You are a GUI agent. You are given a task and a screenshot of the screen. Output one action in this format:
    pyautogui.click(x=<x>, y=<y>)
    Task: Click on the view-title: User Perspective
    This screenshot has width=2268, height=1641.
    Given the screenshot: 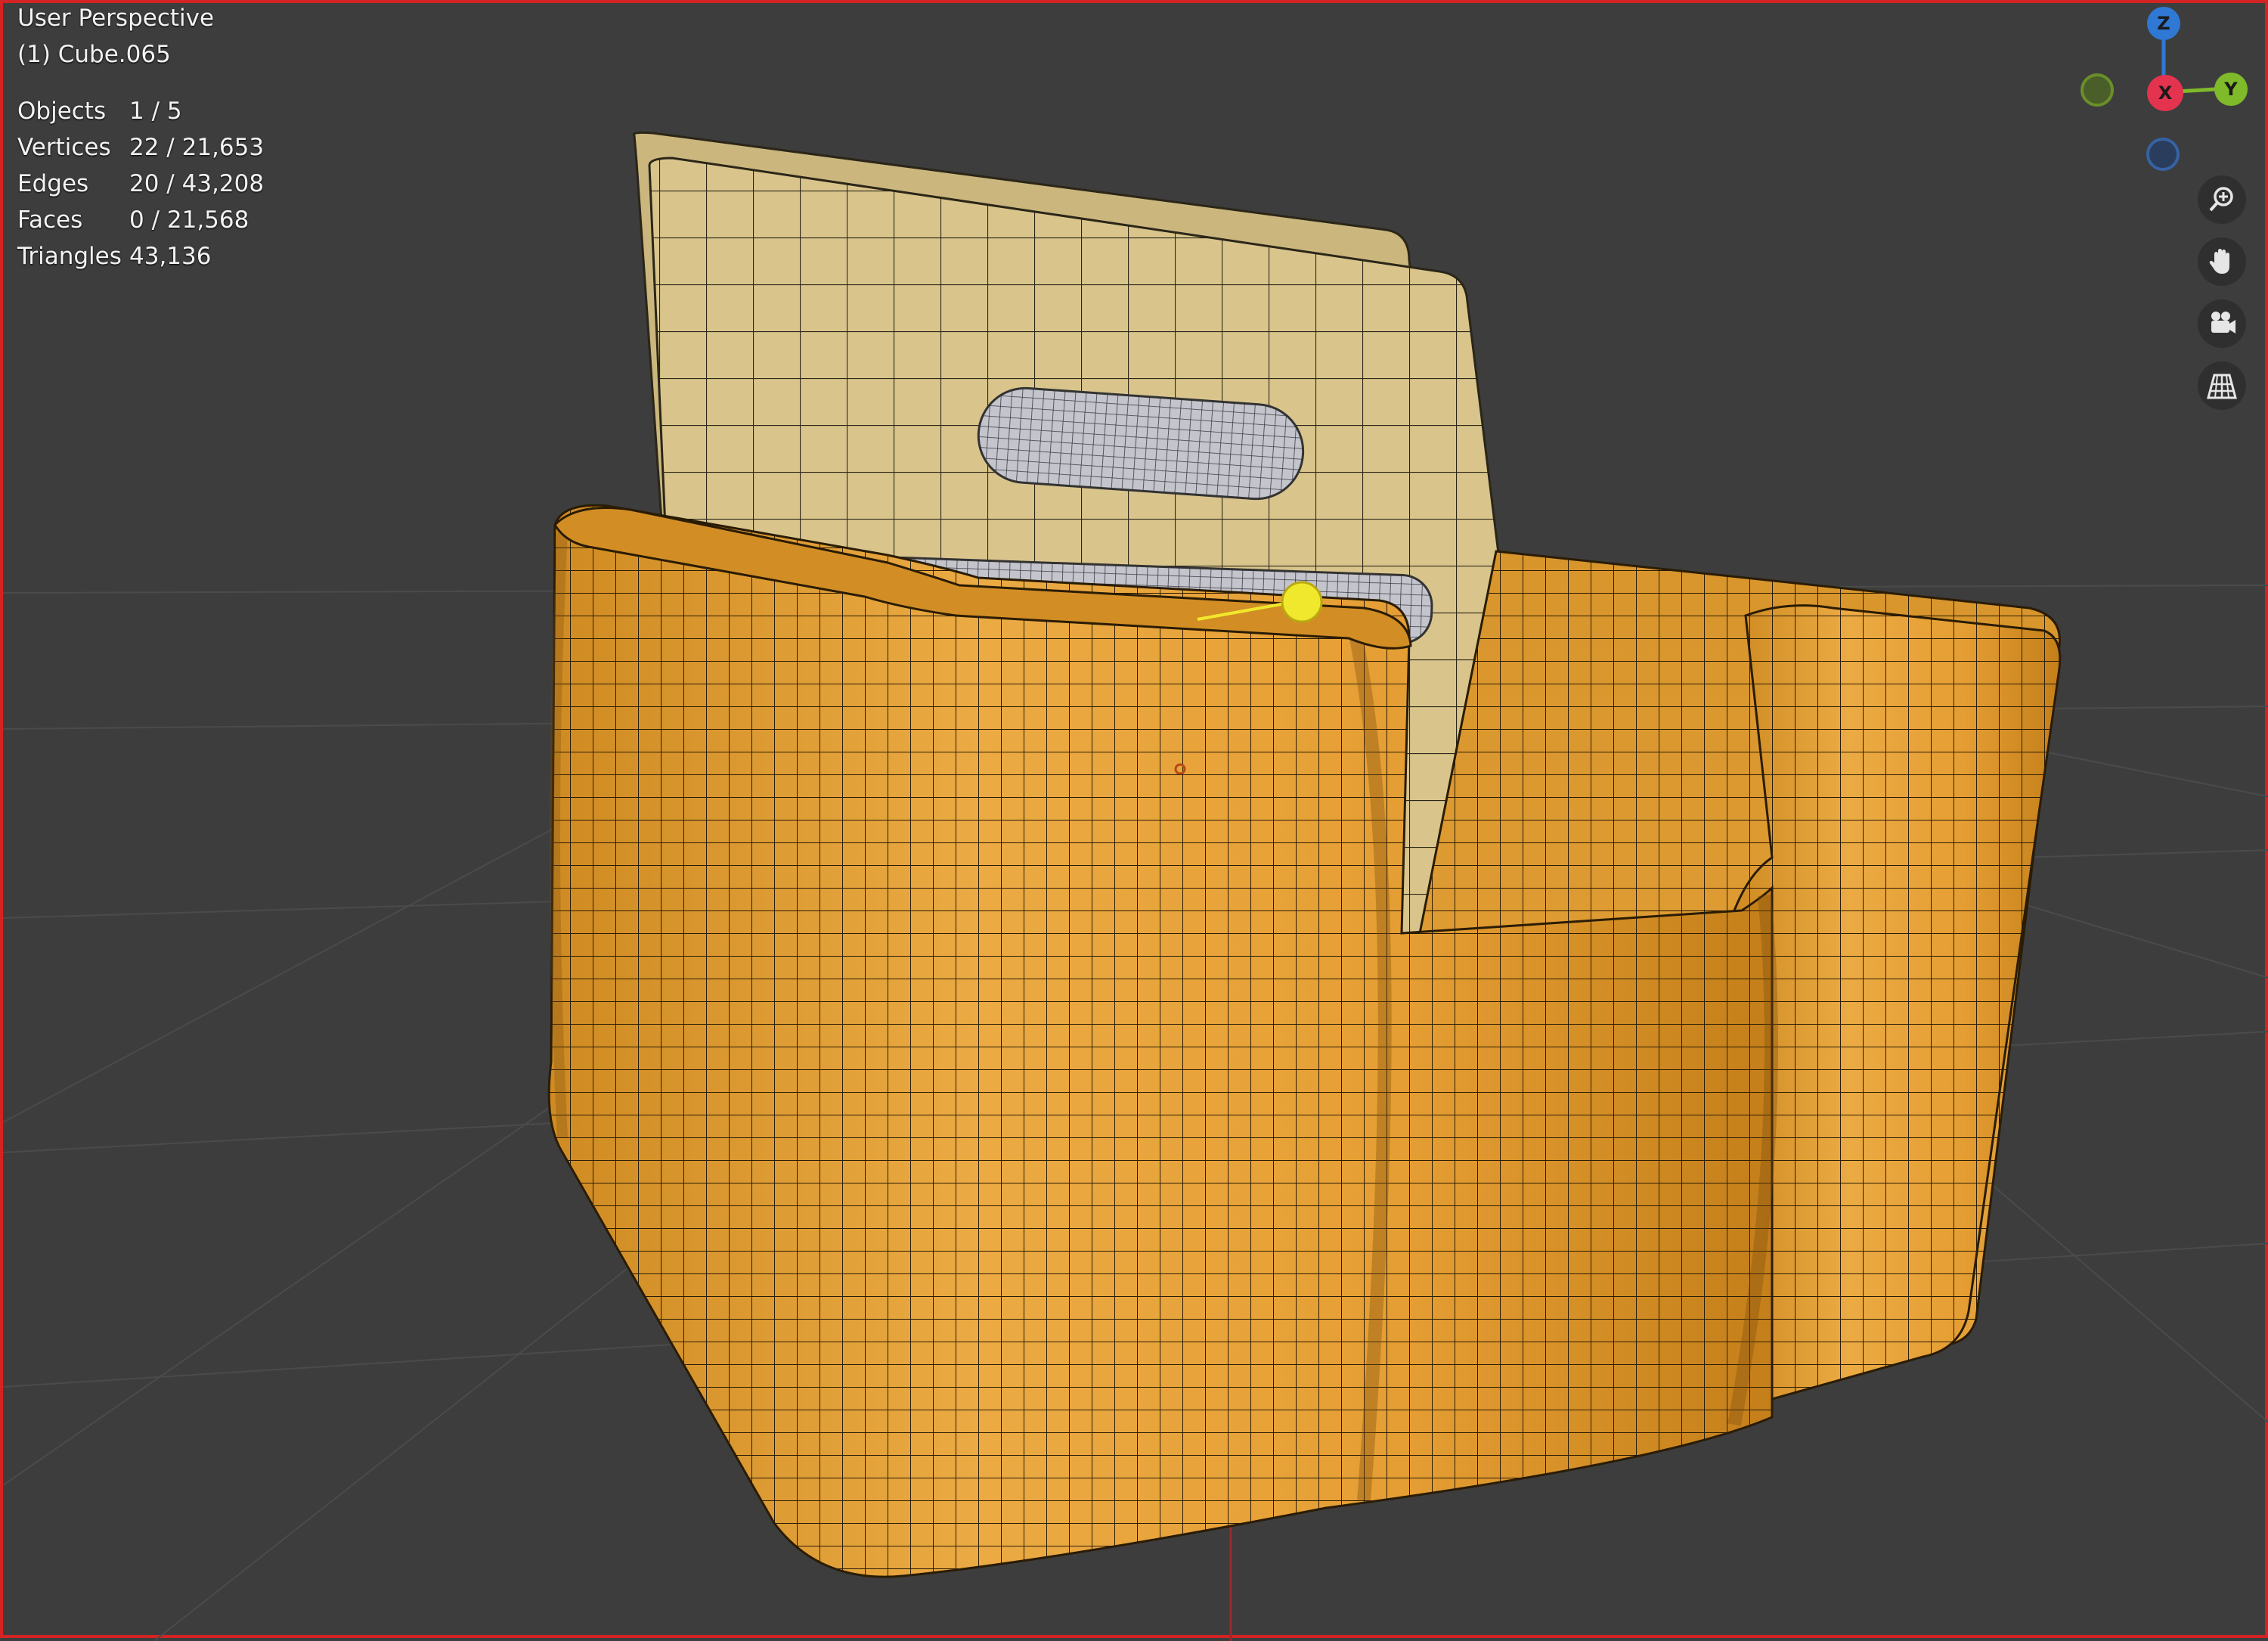 What is the action you would take?
    pyautogui.click(x=116, y=18)
    